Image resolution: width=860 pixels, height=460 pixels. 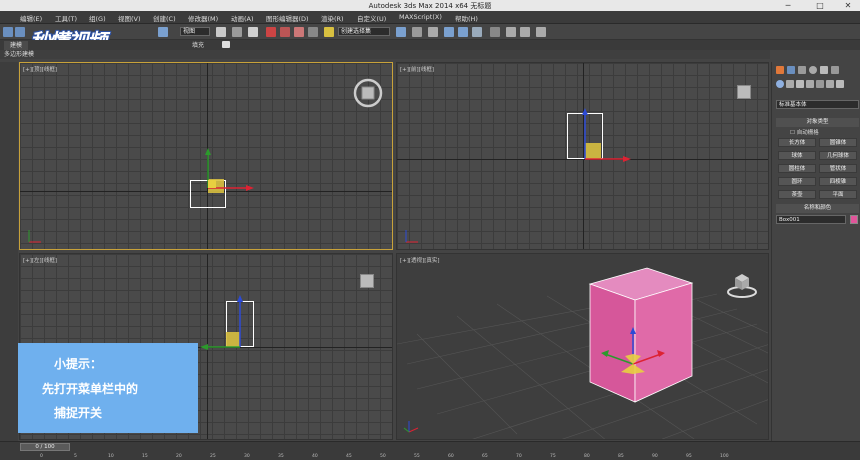 I want to click on link-icon, so click(x=8, y=32).